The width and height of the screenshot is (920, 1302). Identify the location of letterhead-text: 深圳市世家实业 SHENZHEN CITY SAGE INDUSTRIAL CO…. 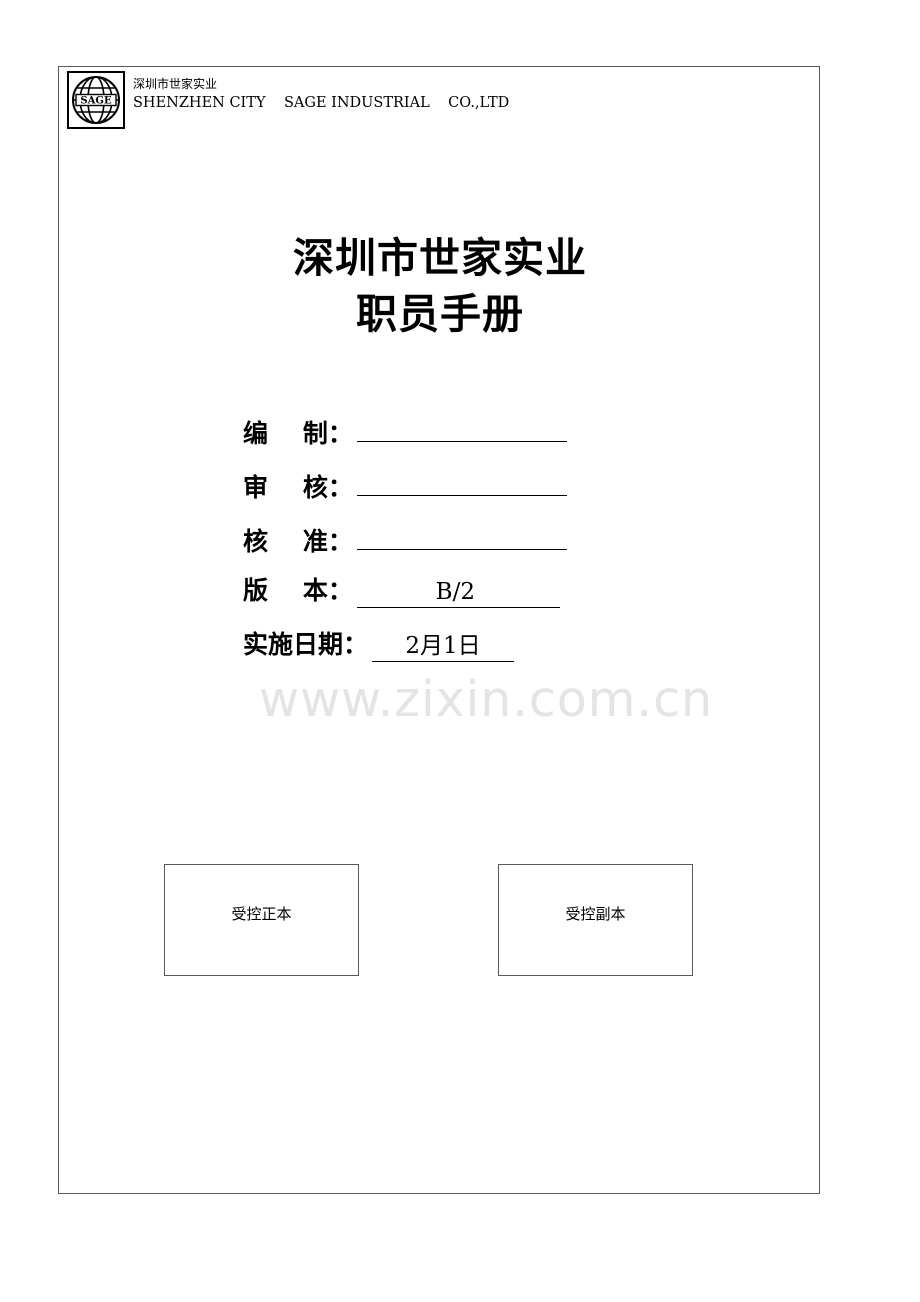
(321, 92).